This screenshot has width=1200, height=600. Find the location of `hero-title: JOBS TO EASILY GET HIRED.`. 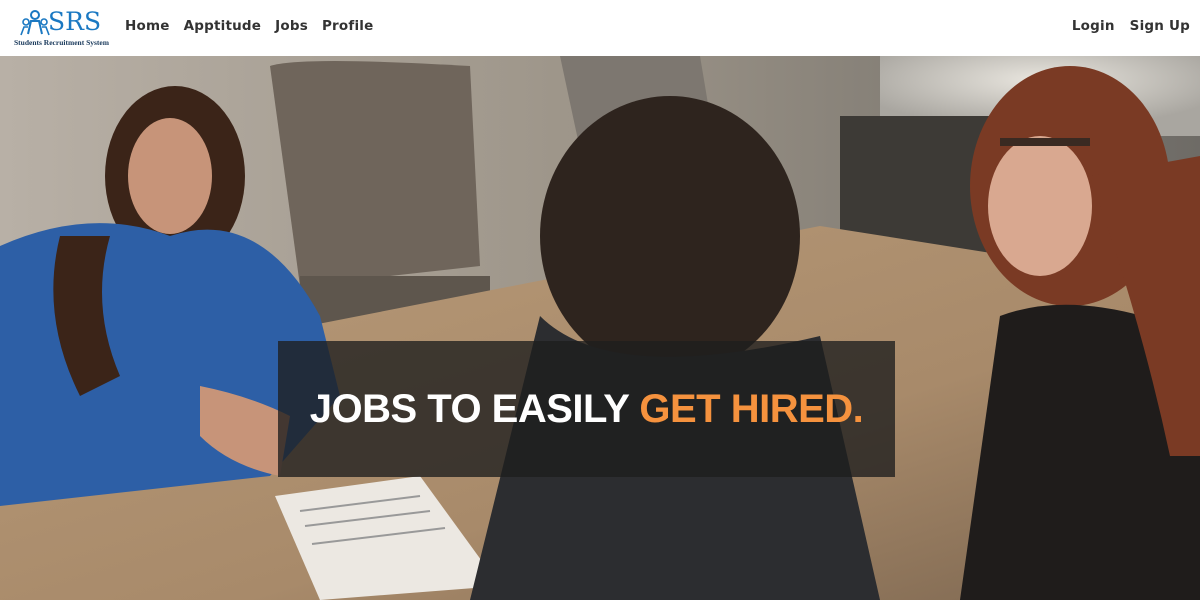

hero-title: JOBS TO EASILY GET HIRED. is located at coordinates (587, 409).